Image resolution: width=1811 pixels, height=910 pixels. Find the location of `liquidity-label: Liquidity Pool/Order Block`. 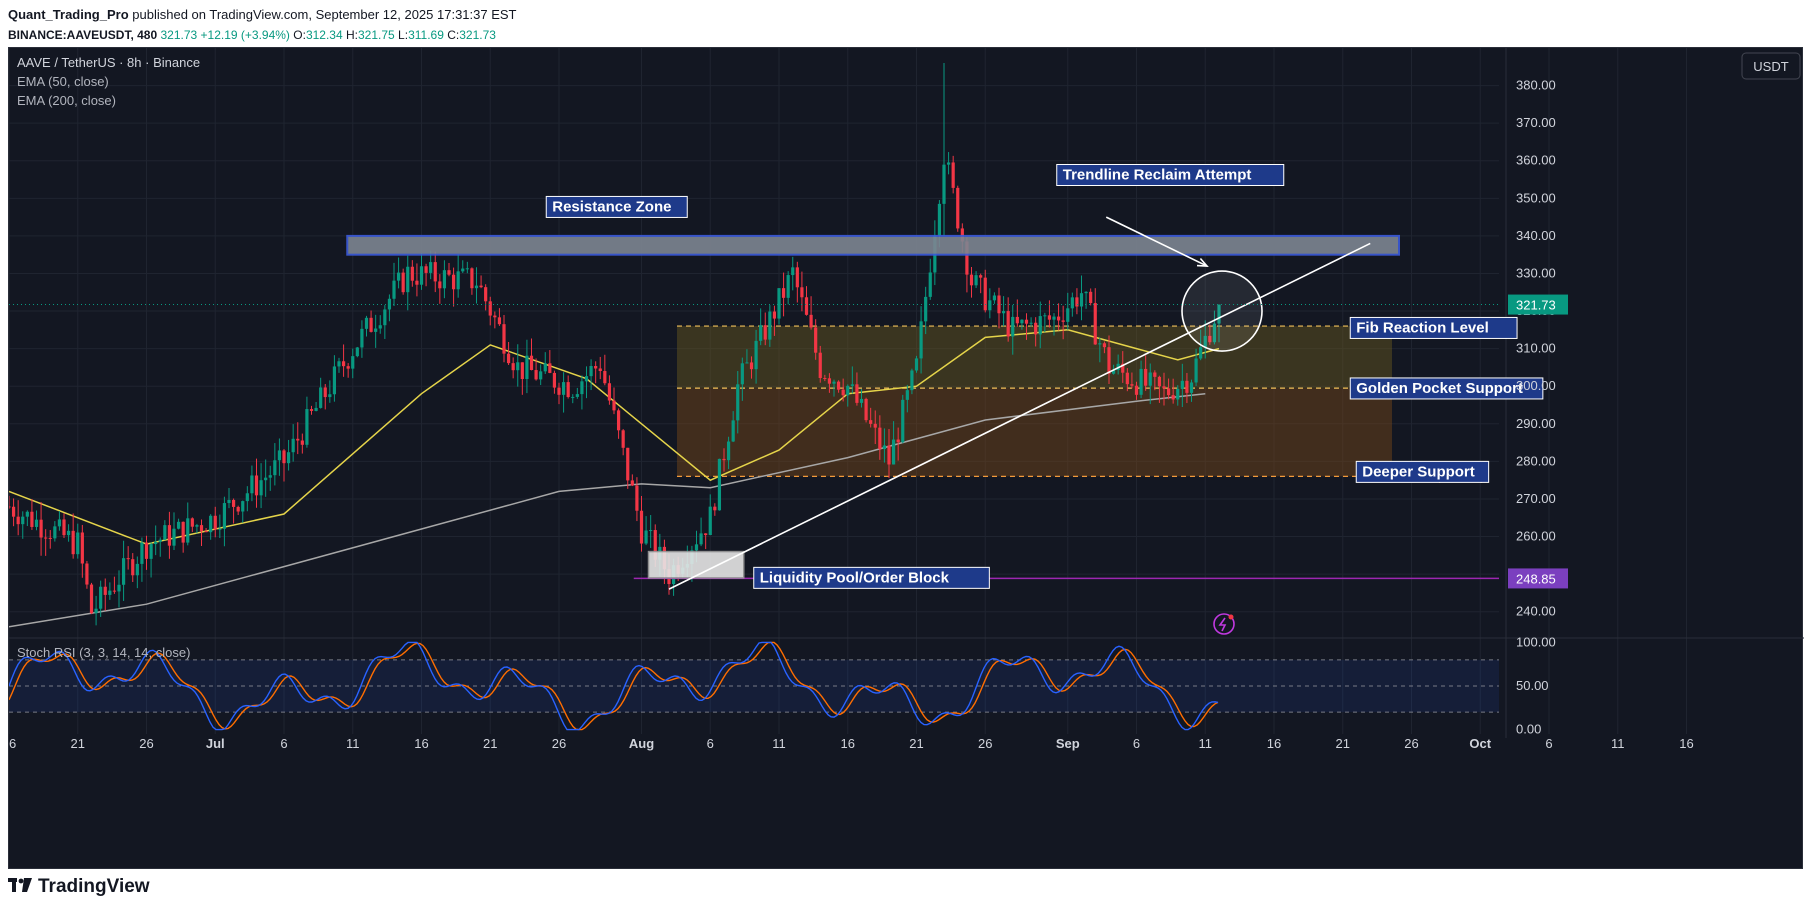

liquidity-label: Liquidity Pool/Order Block is located at coordinates (871, 577).